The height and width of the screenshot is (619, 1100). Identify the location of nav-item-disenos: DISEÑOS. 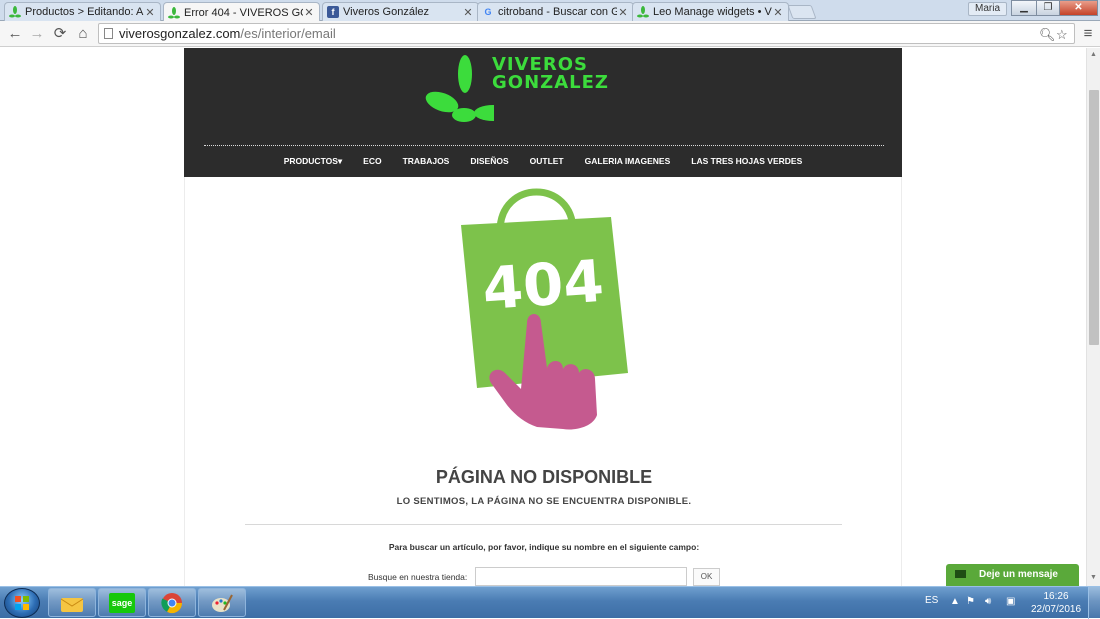
(489, 161).